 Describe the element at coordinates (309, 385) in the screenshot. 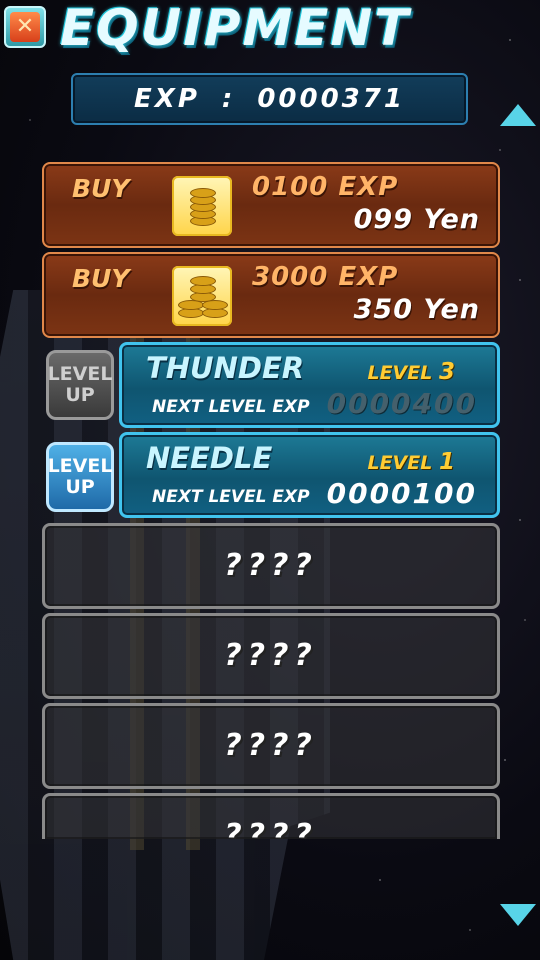

I see `weapon-row-thunder: THUNDER LEVEL 3 NEXT LEVEL EXP 0000400` at that location.